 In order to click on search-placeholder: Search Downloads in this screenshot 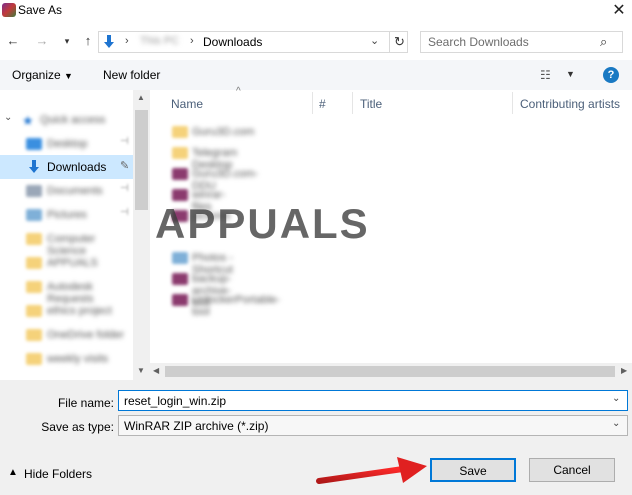, I will do `click(478, 42)`.